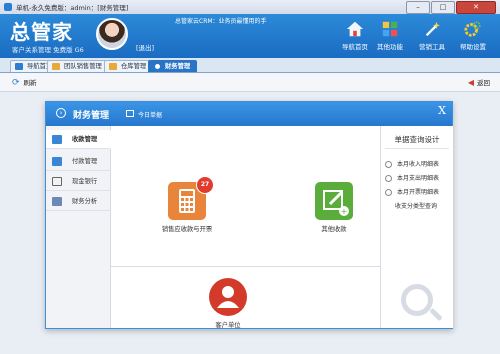 Image resolution: width=500 pixels, height=354 pixels. What do you see at coordinates (157, 66) in the screenshot?
I see `dot-icon` at bounding box center [157, 66].